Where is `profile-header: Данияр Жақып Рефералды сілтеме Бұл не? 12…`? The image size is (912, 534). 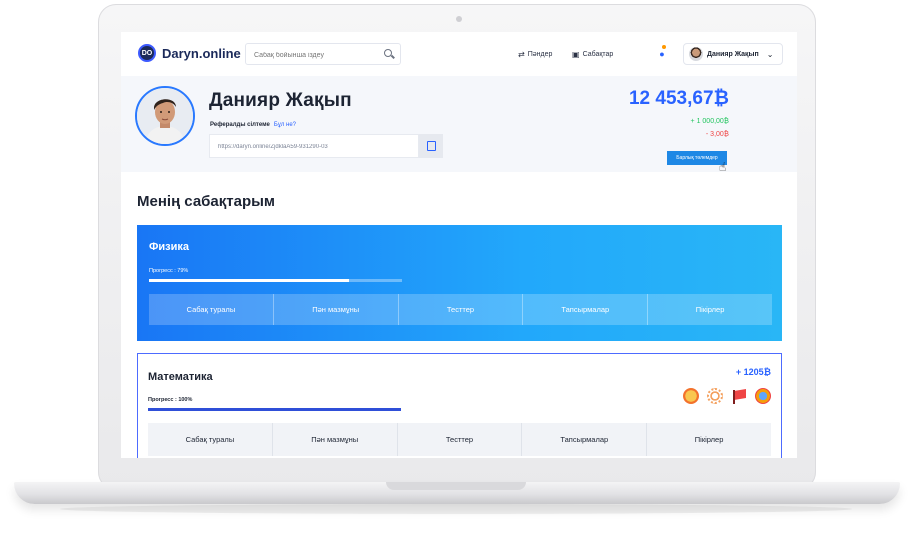
profile-header: Данияр Жақып Рефералды сілтеме Бұл не? 12… is located at coordinates (459, 125).